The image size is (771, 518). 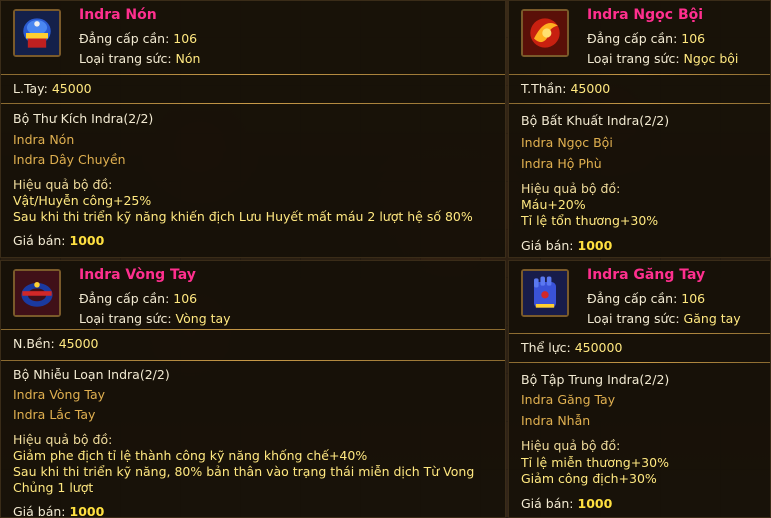 What do you see at coordinates (595, 120) in the screenshot?
I see `set-name: Bộ Bất Khuất Indra(2/2)` at bounding box center [595, 120].